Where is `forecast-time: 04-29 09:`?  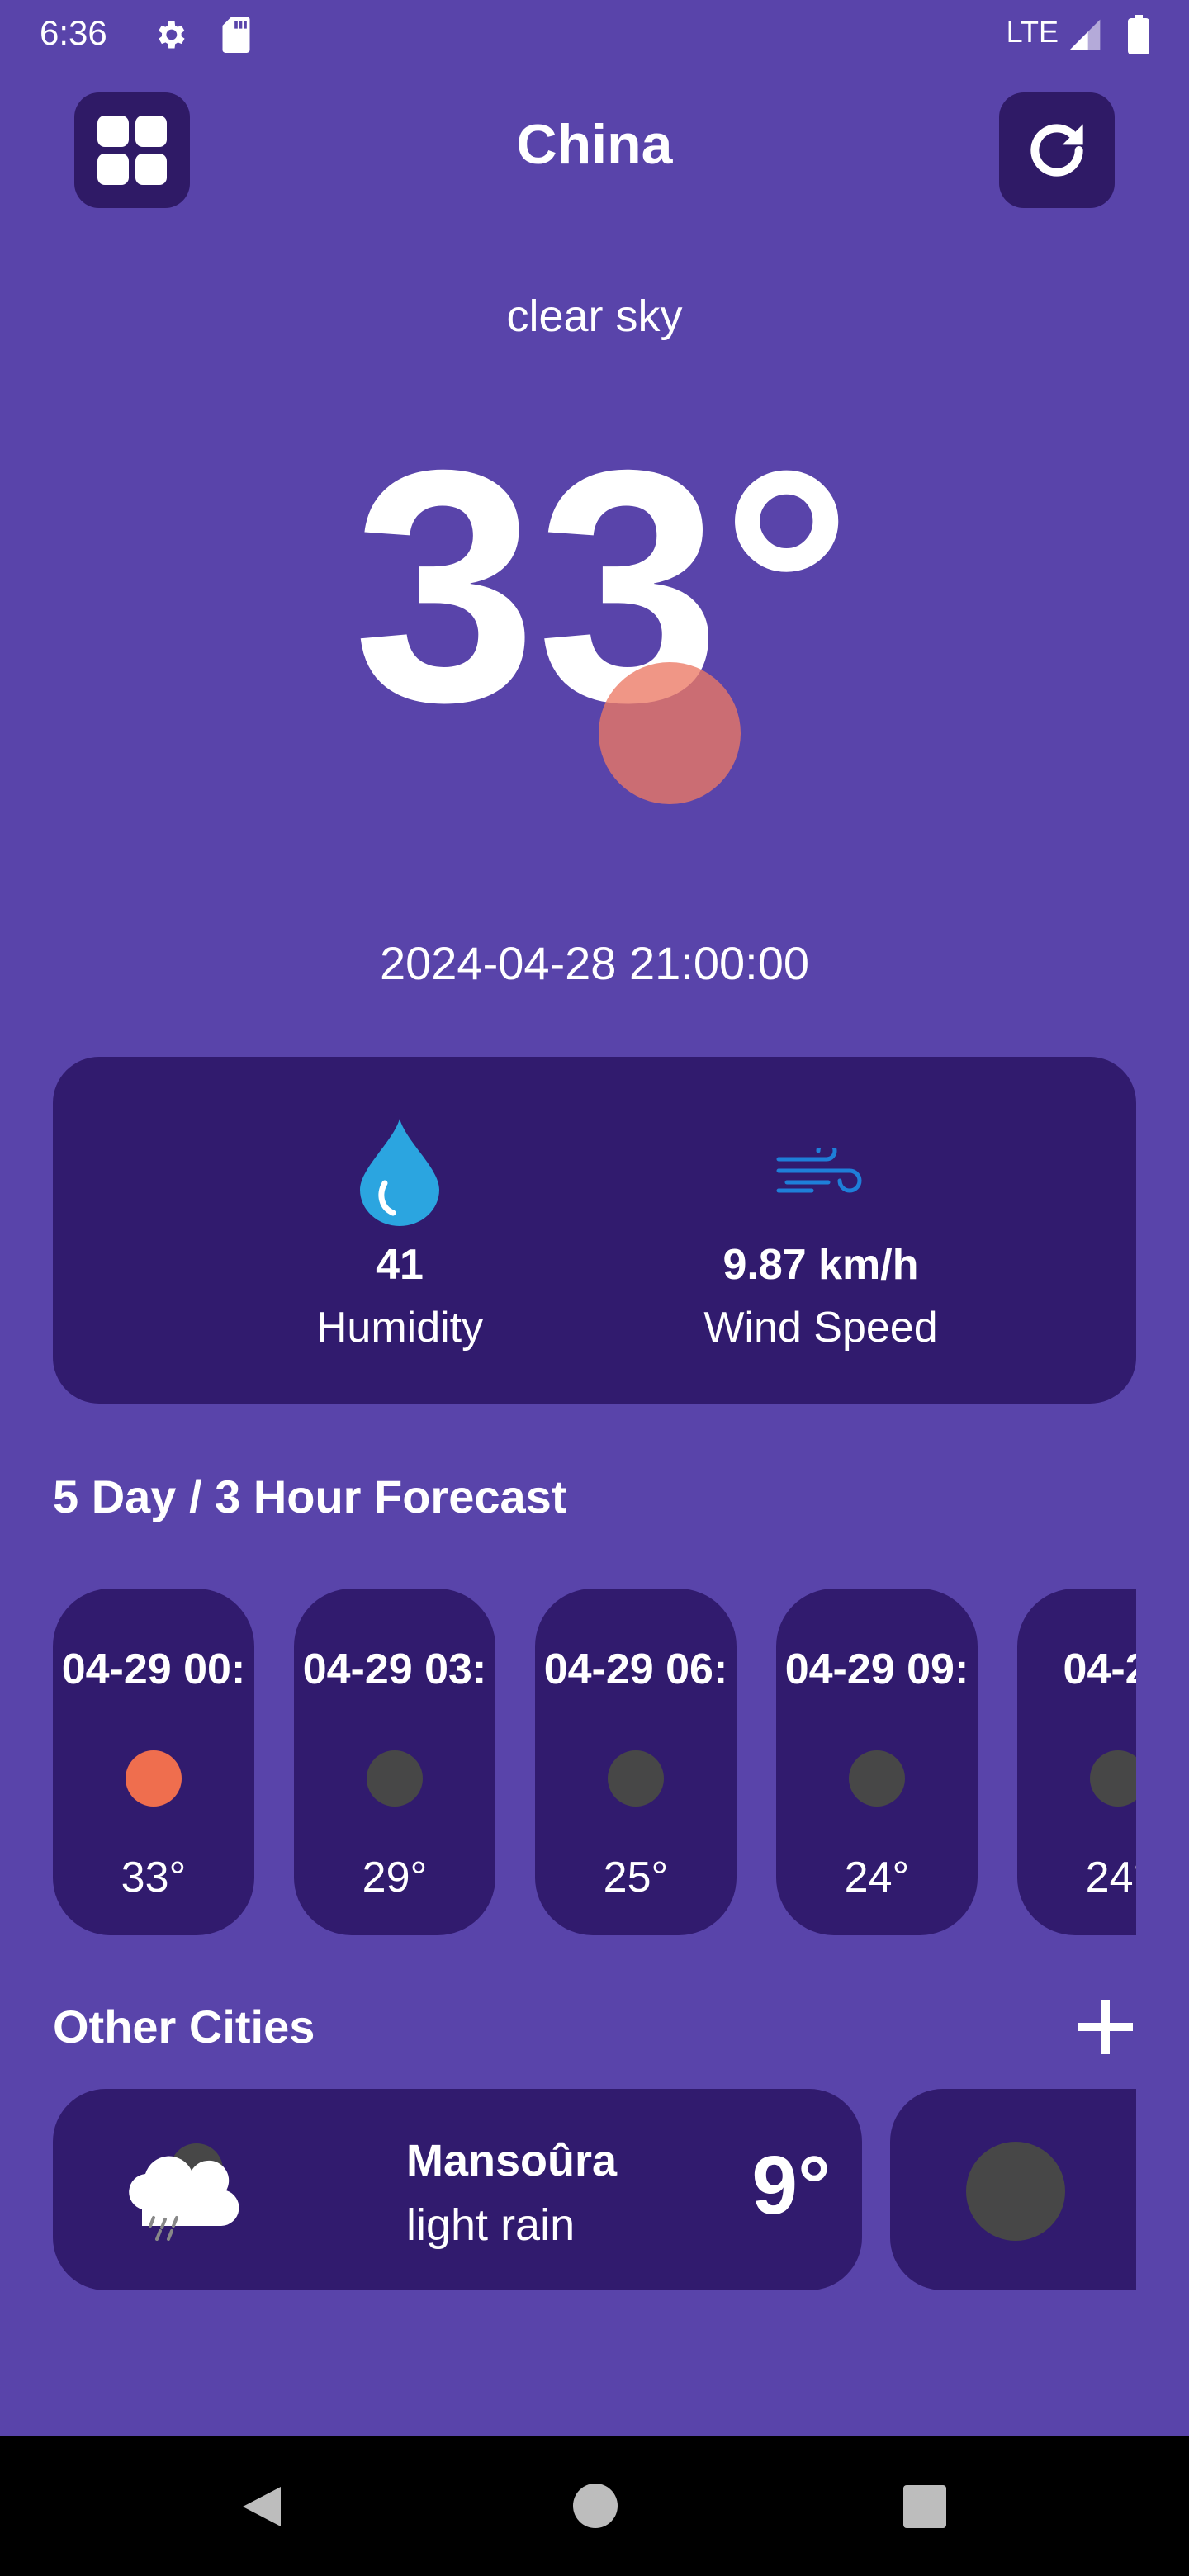
forecast-time: 04-29 09: is located at coordinates (876, 1669).